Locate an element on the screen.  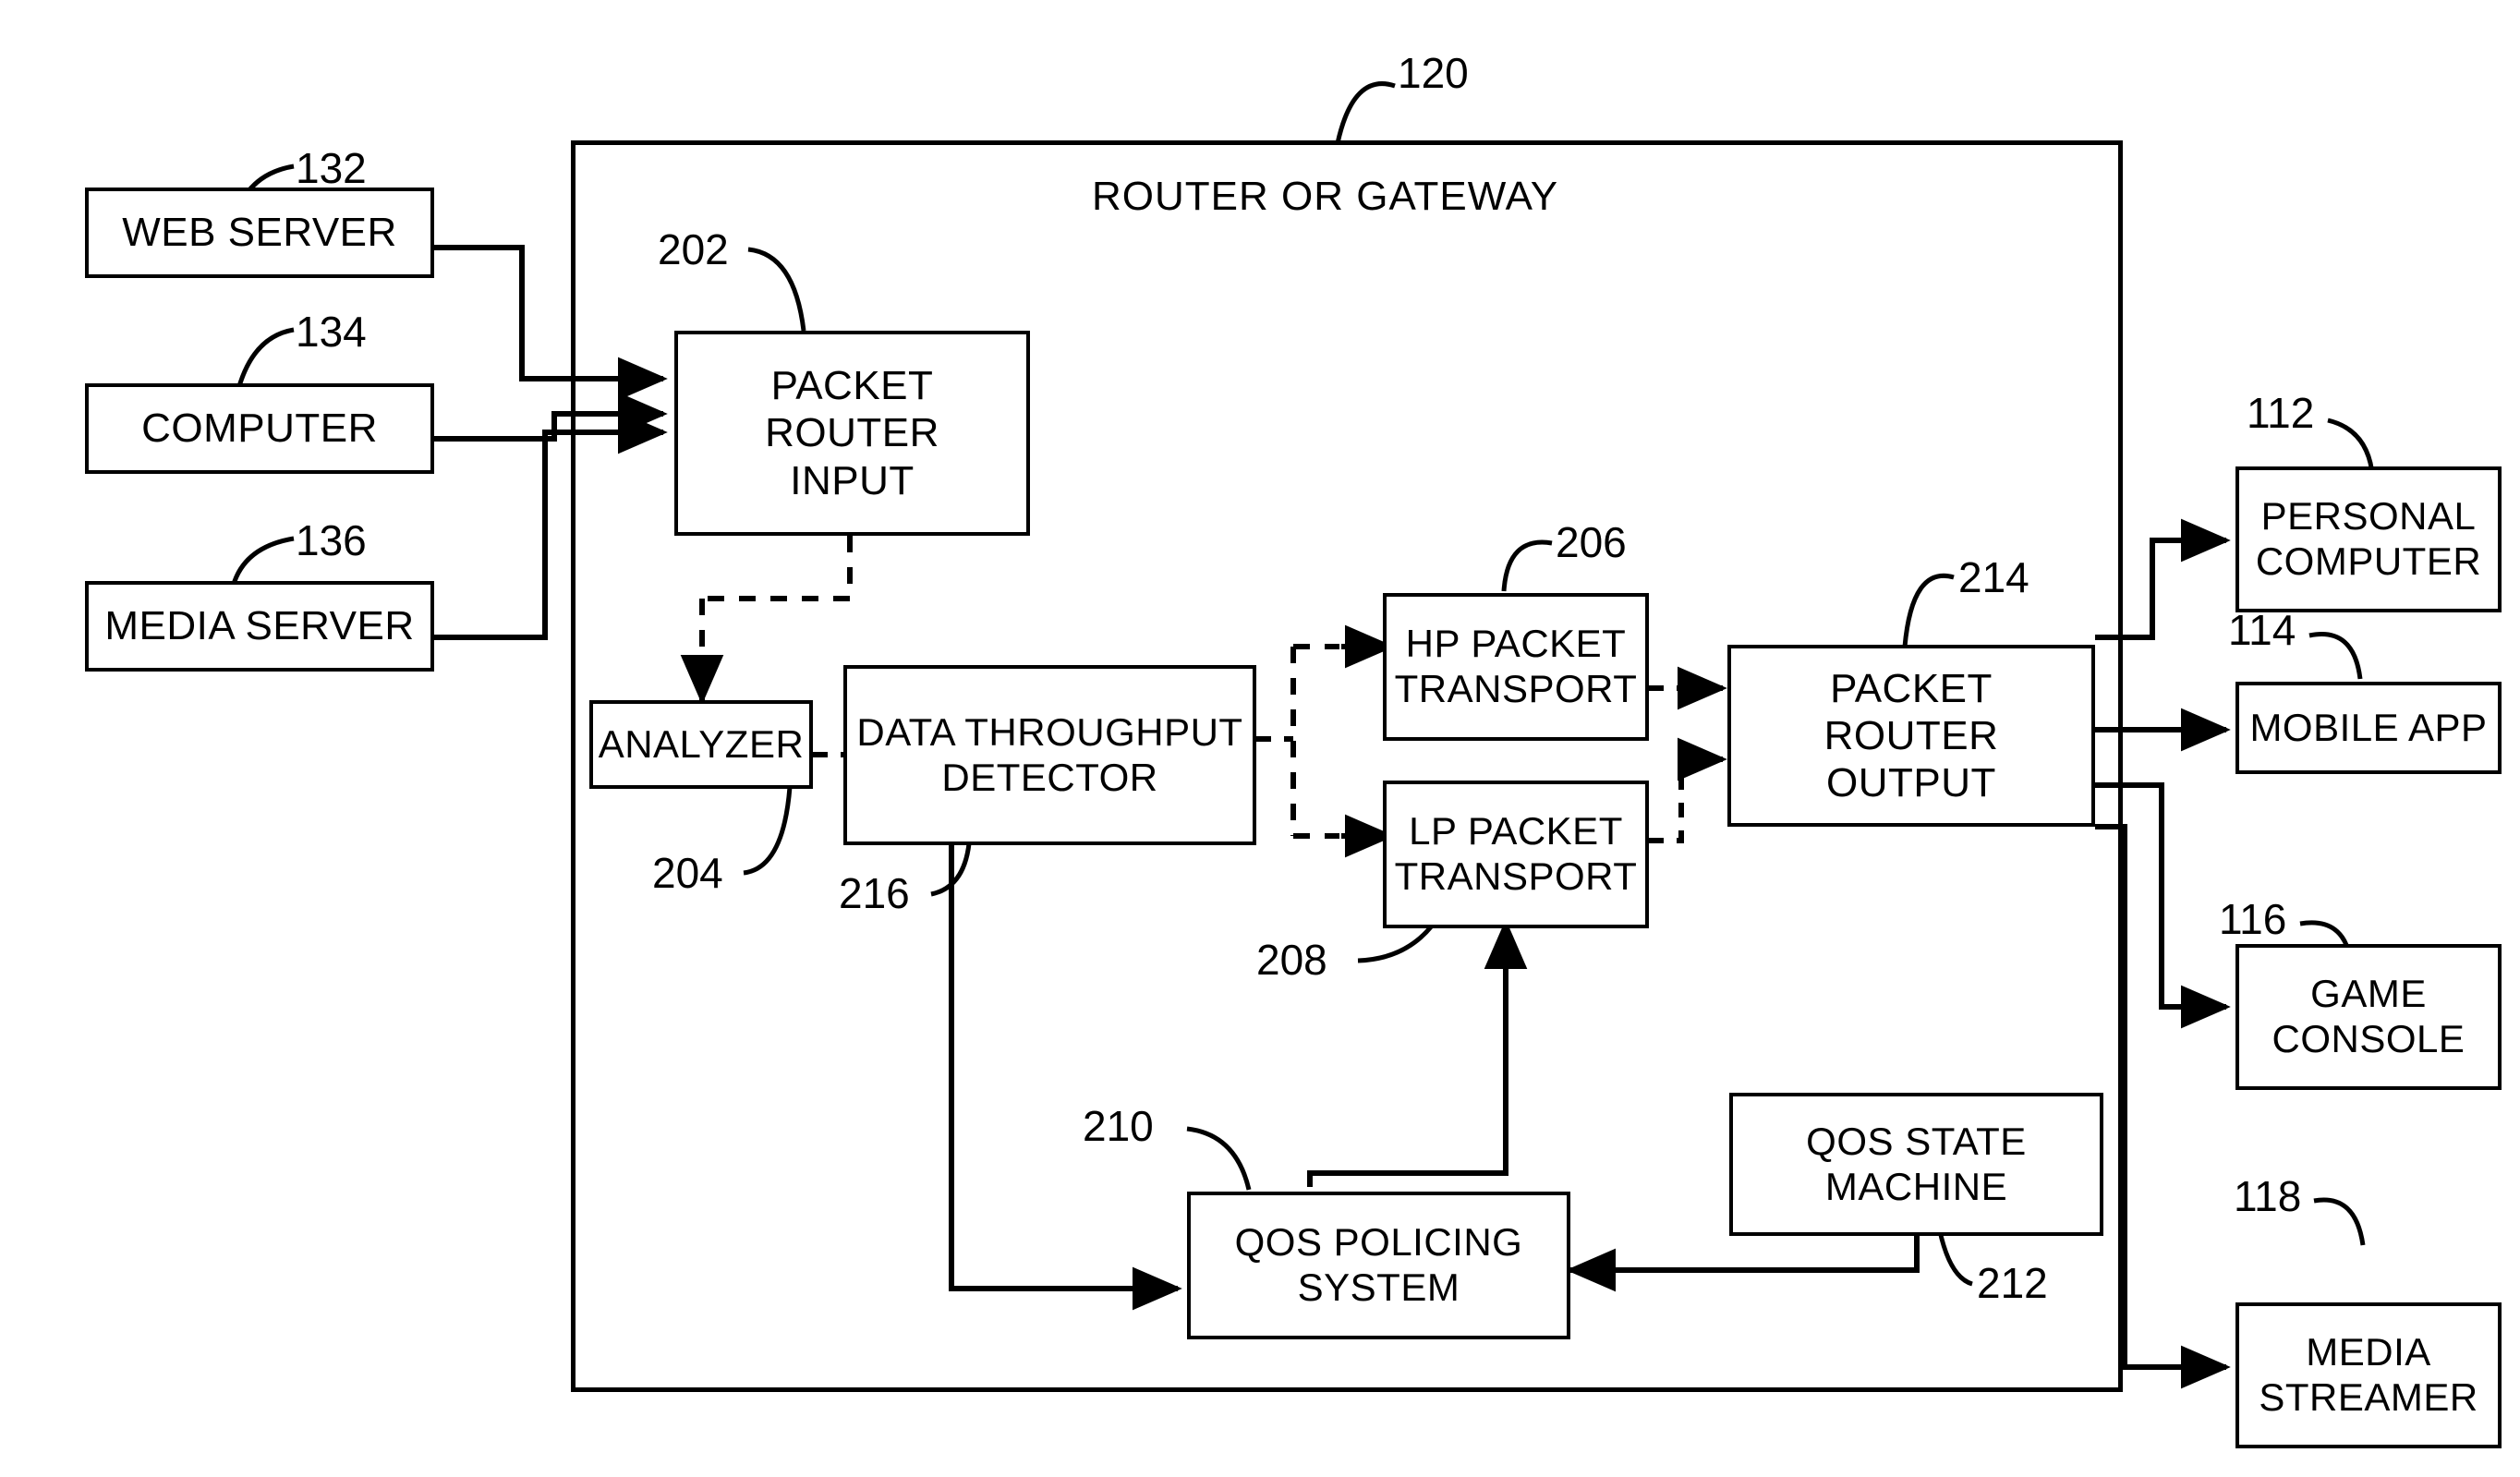
node-packet-router-output: PACKET ROUTER OUTPUT is located at coordinates (1911, 736).